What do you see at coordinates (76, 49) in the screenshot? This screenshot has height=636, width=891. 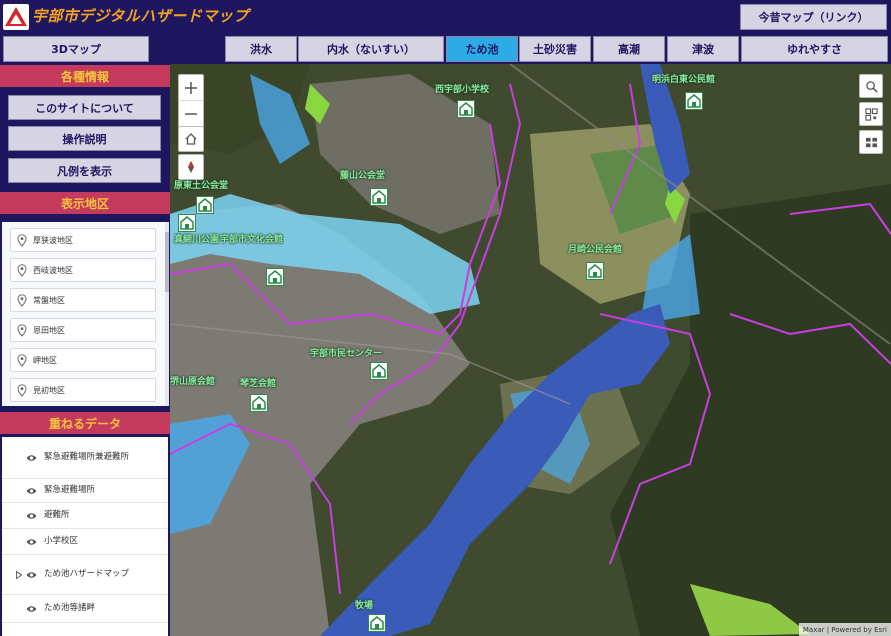 I see `tab-3d-map: 3Dマップ` at bounding box center [76, 49].